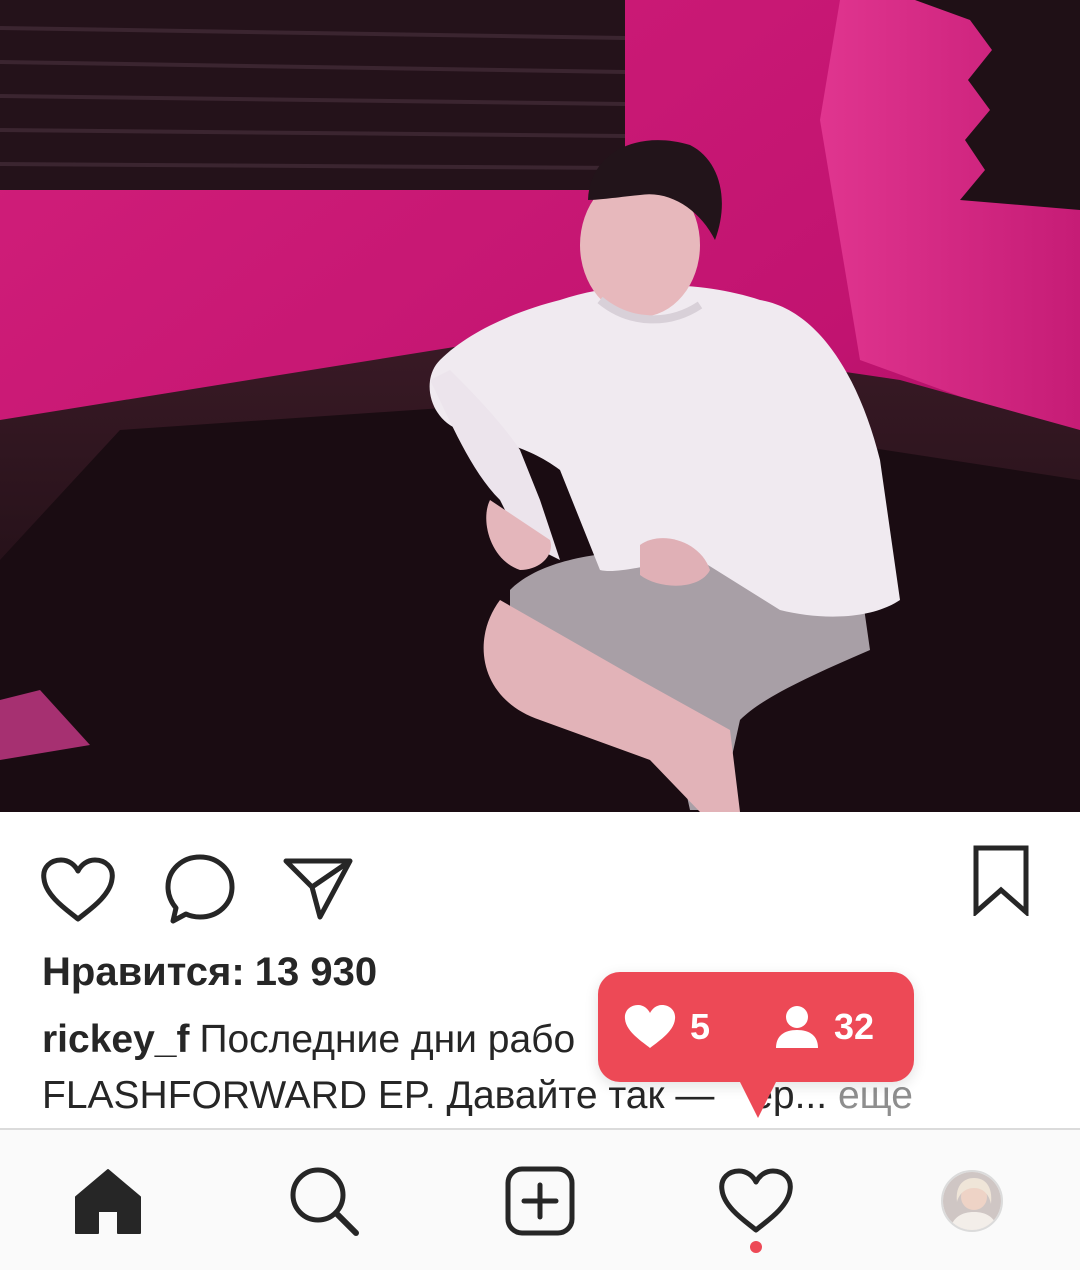  I want to click on activity-notification-bubble: 5 32, so click(756, 1027).